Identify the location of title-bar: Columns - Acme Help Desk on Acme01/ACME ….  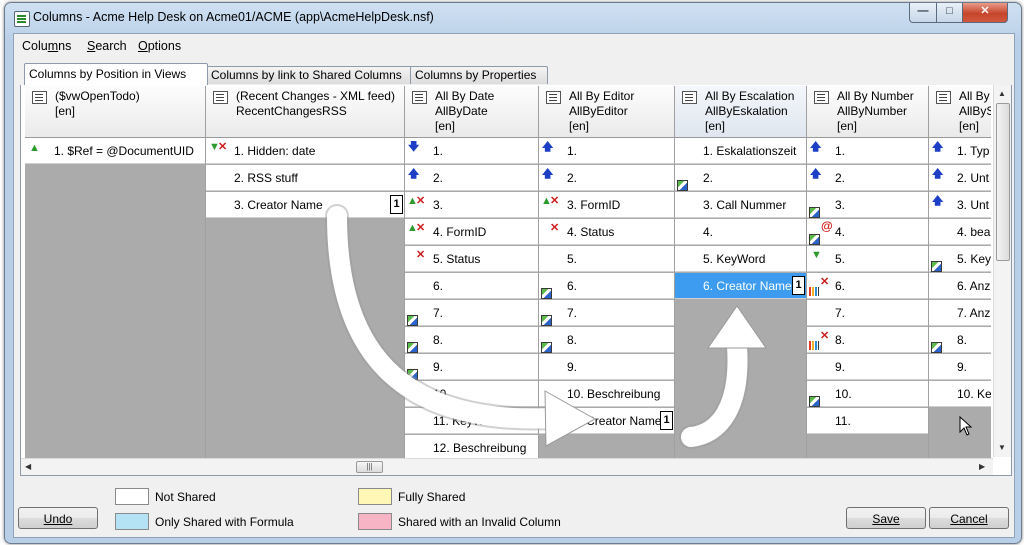
(513, 18).